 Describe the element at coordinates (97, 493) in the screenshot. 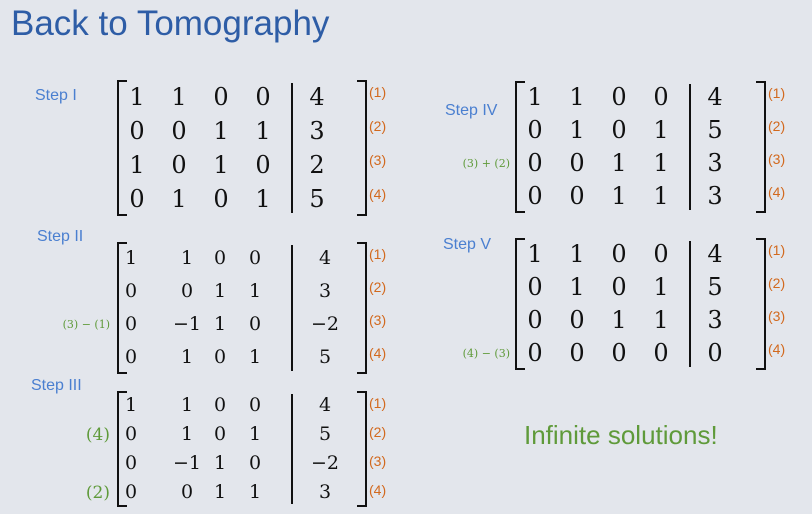

I see `row-operation: (2)` at that location.